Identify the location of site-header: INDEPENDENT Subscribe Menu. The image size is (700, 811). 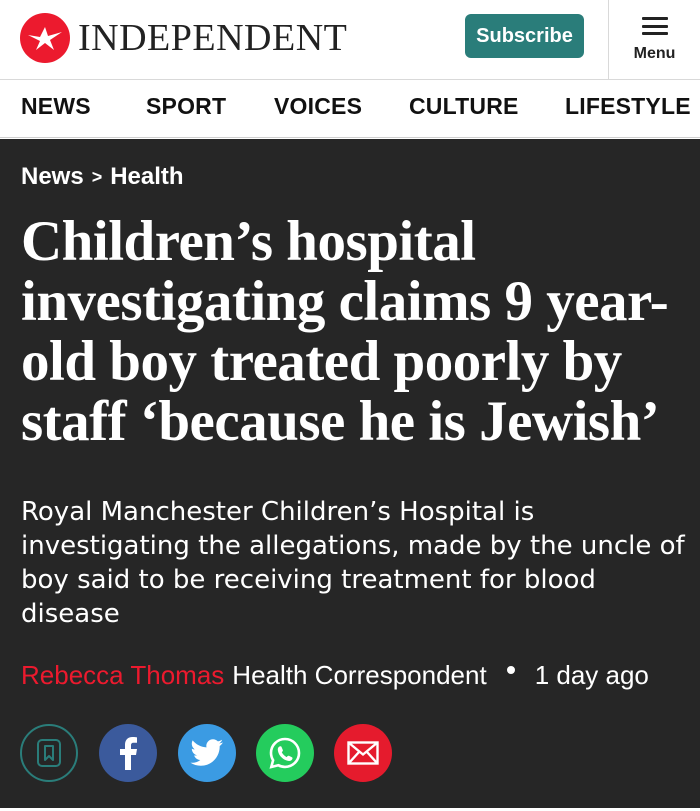
(350, 40).